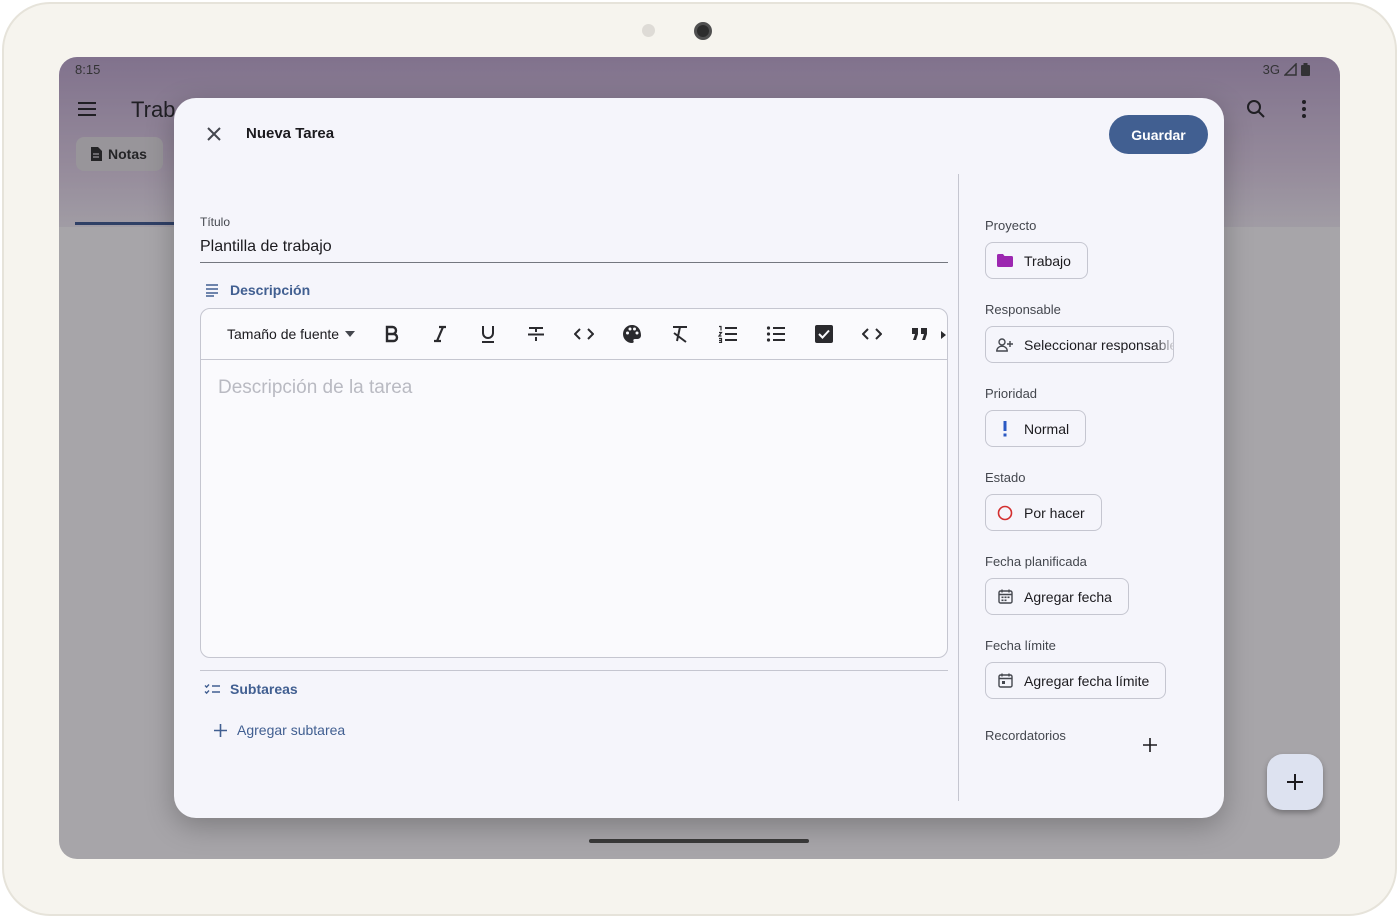 Image resolution: width=1399 pixels, height=918 pixels. I want to click on horizontal-divider, so click(574, 670).